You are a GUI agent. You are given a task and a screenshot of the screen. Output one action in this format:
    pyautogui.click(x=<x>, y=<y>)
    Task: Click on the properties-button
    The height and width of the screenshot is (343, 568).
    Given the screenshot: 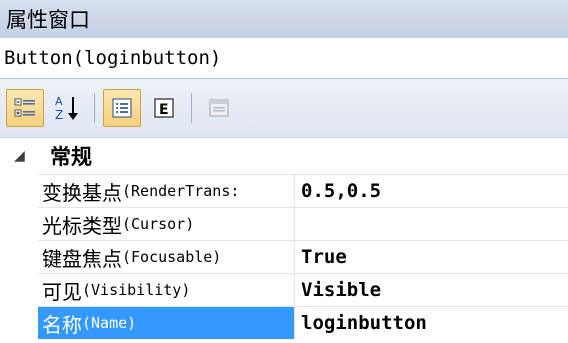 What is the action you would take?
    pyautogui.click(x=122, y=108)
    